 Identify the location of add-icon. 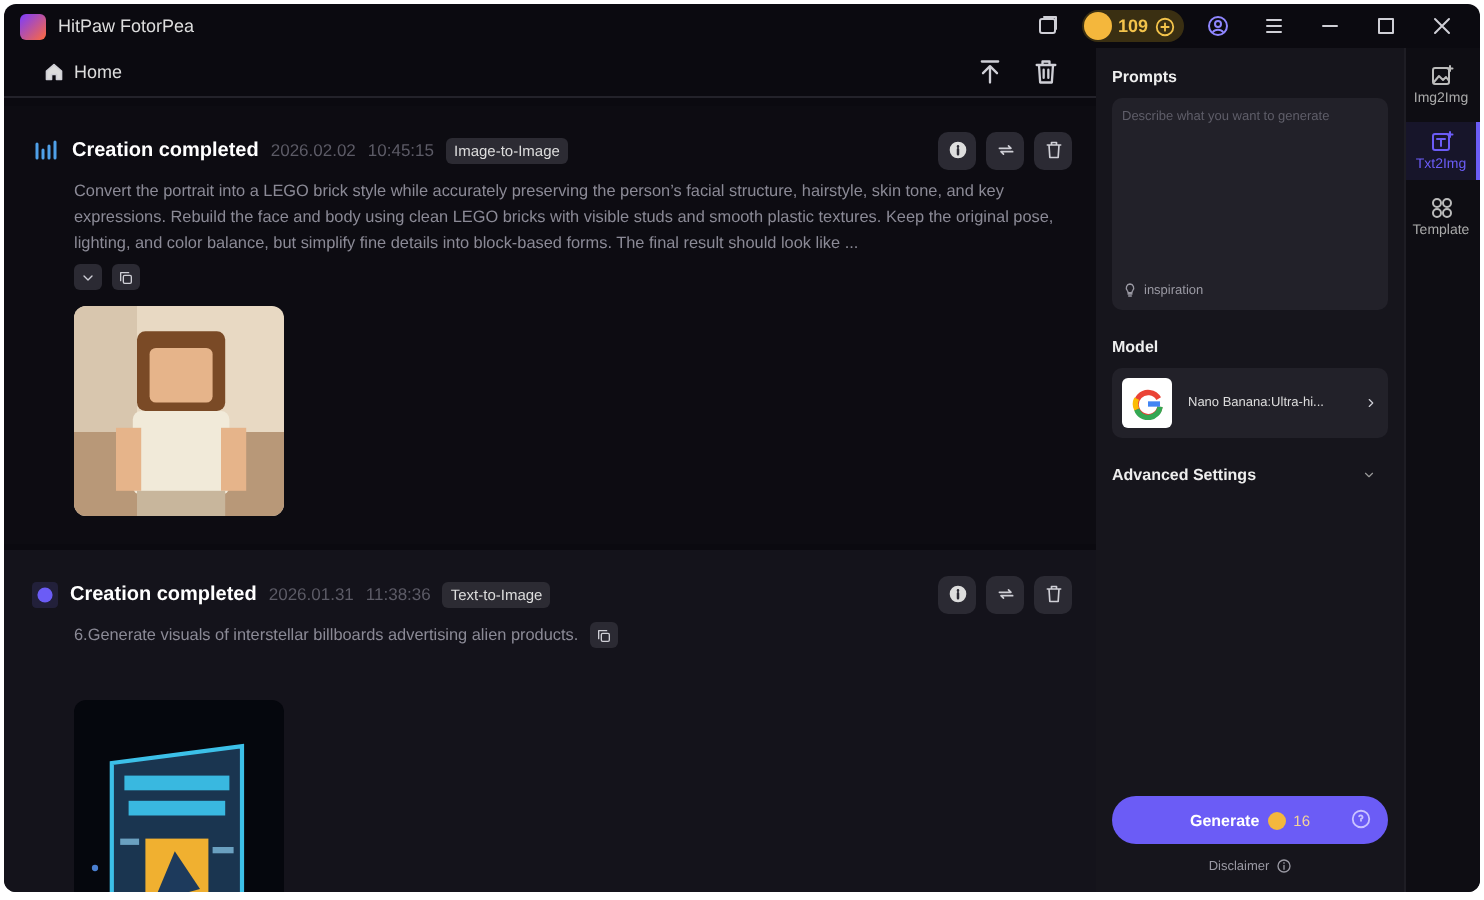
(1165, 26).